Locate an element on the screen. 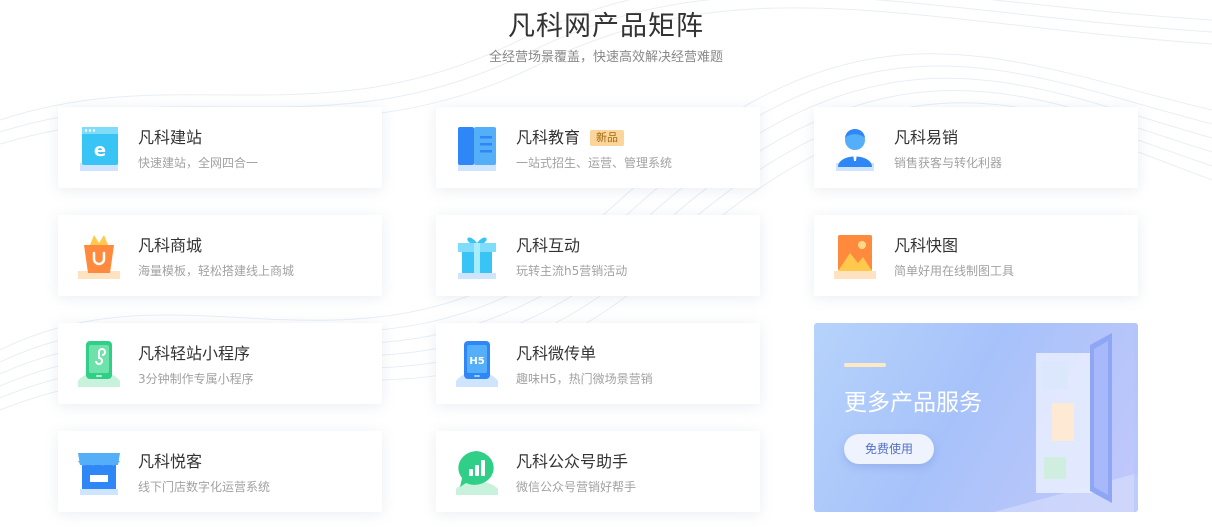 The image size is (1212, 527). more-products-banner: 更多产品服务 免费使用 is located at coordinates (976, 417).